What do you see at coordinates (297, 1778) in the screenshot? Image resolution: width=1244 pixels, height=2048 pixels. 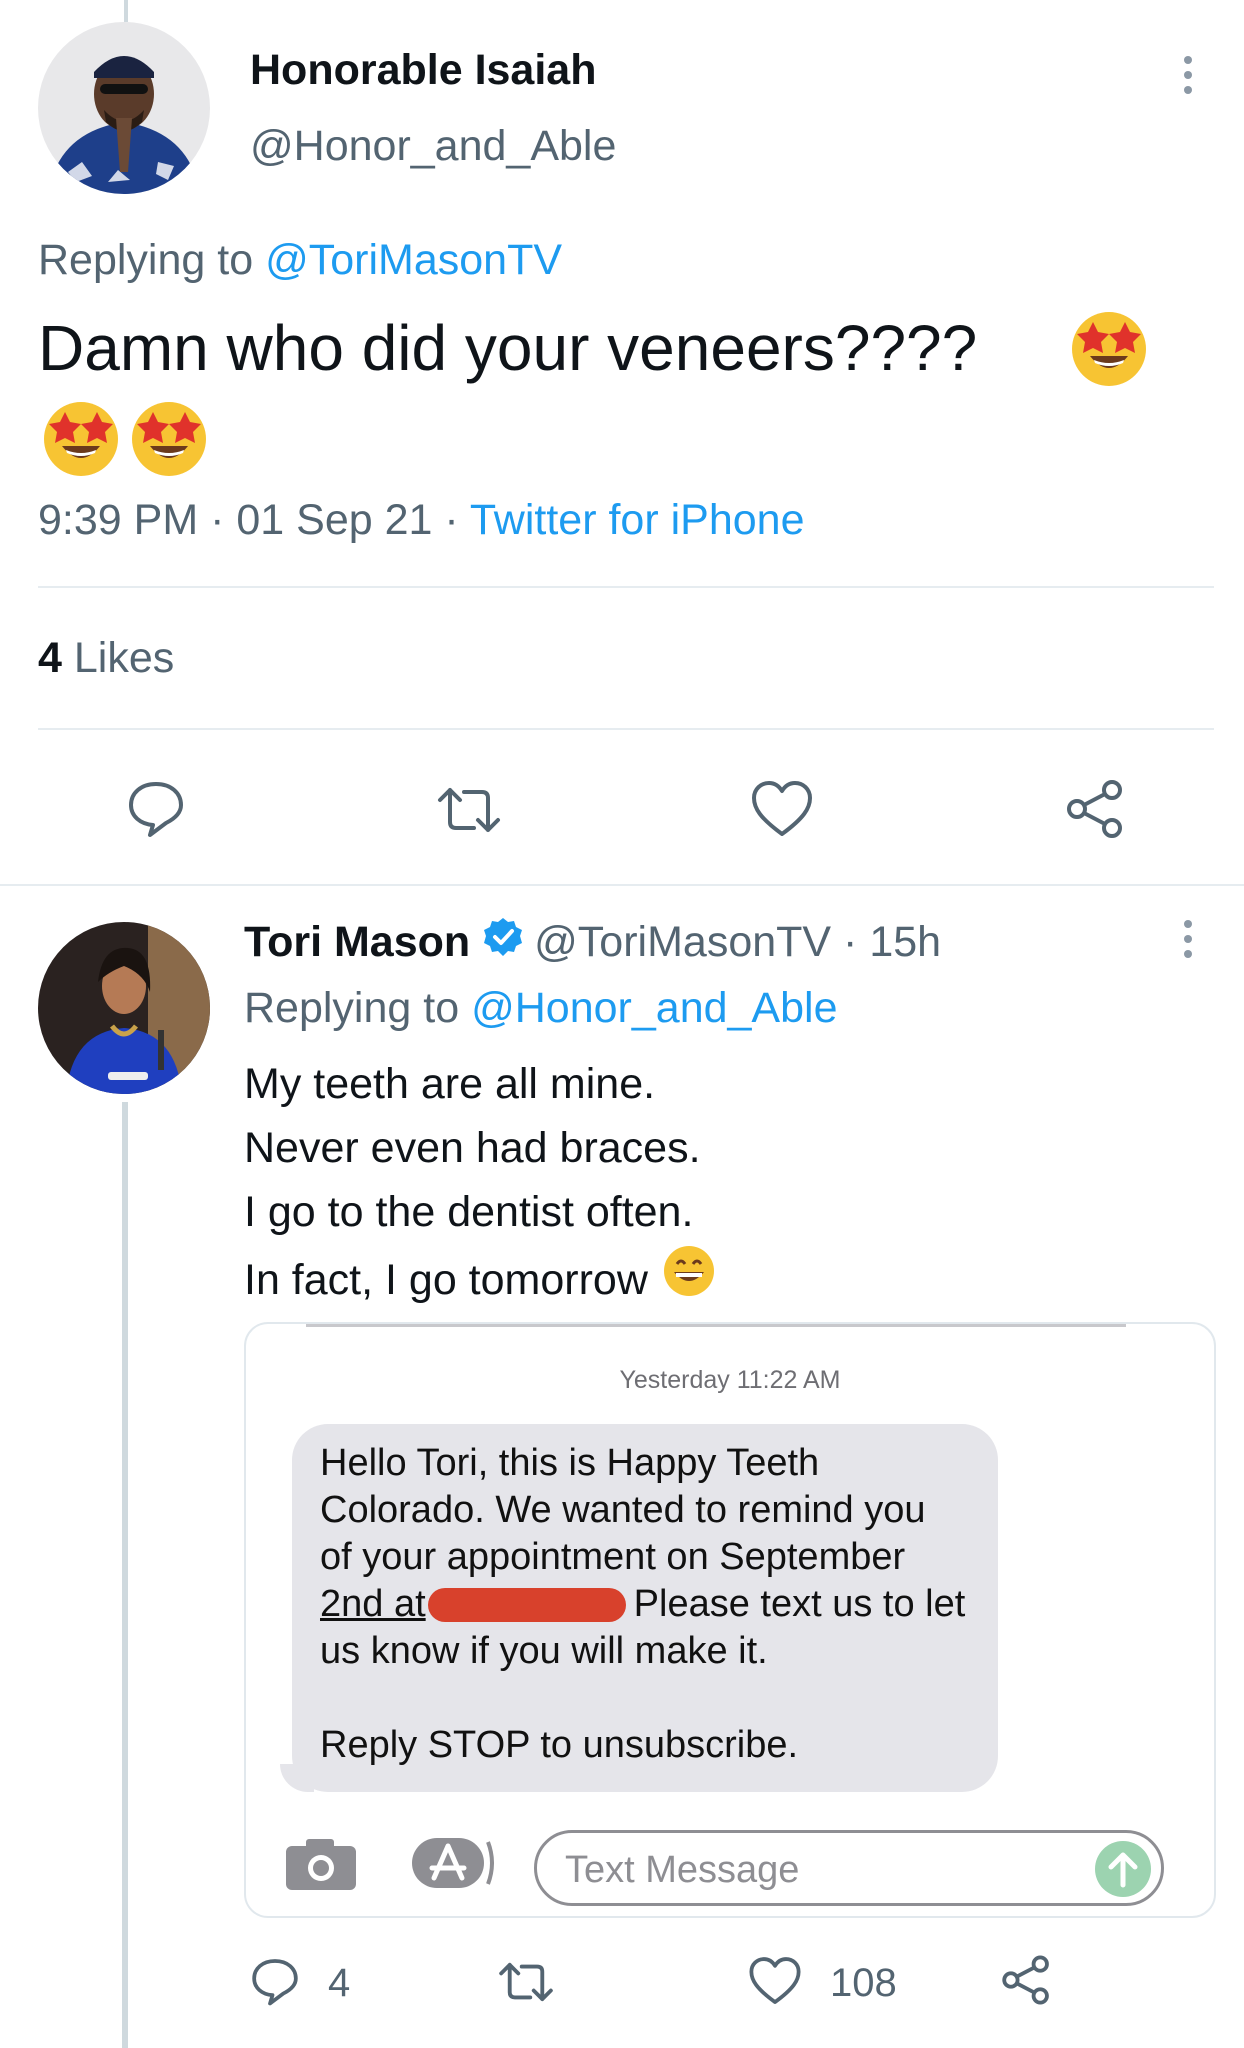 I see `bubble-tail` at bounding box center [297, 1778].